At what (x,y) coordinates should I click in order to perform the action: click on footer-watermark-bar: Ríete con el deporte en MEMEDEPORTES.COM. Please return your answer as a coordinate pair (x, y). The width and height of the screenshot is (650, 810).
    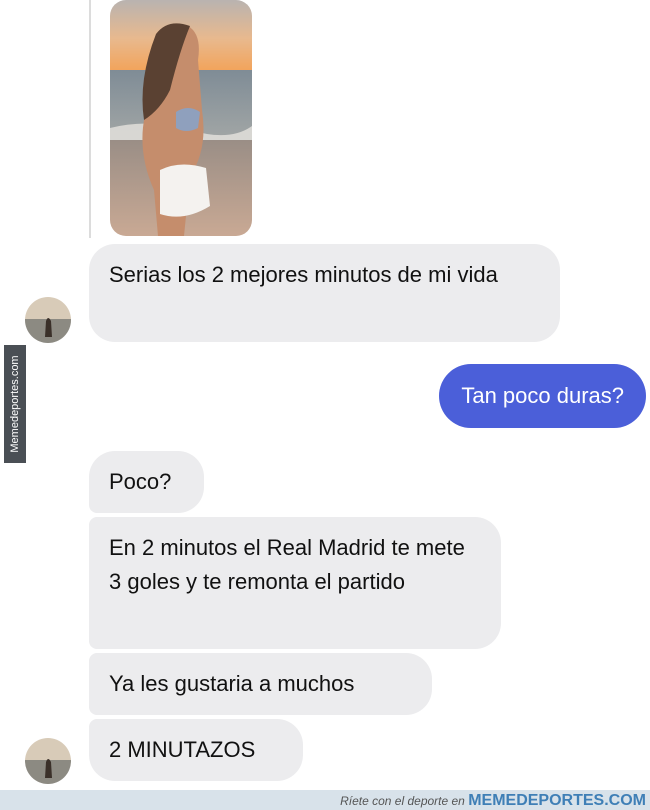
    Looking at the image, I should click on (325, 800).